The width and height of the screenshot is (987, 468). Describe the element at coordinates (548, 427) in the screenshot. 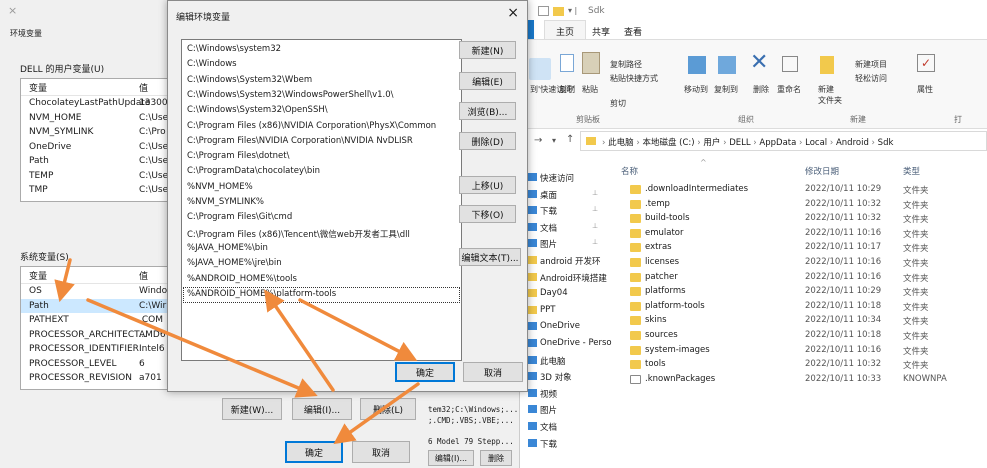

I see `nav-item: 文档` at that location.